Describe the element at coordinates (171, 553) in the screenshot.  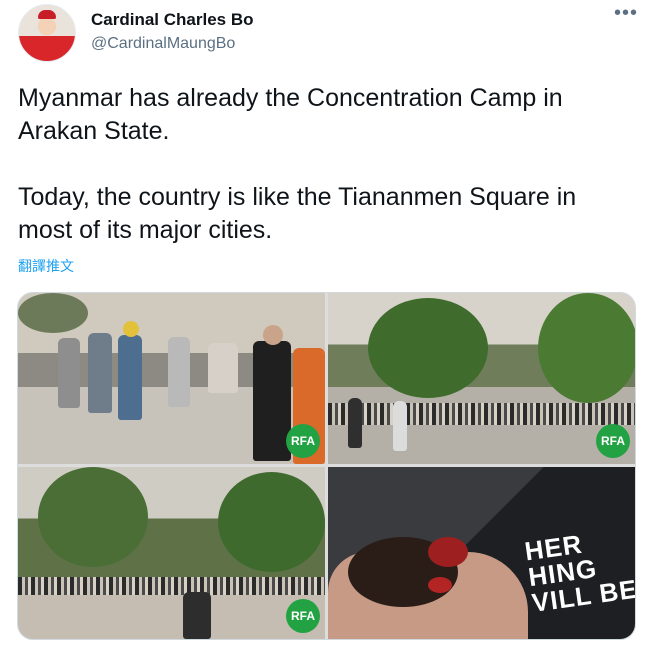
I see `photo-wide-street: RFA` at that location.